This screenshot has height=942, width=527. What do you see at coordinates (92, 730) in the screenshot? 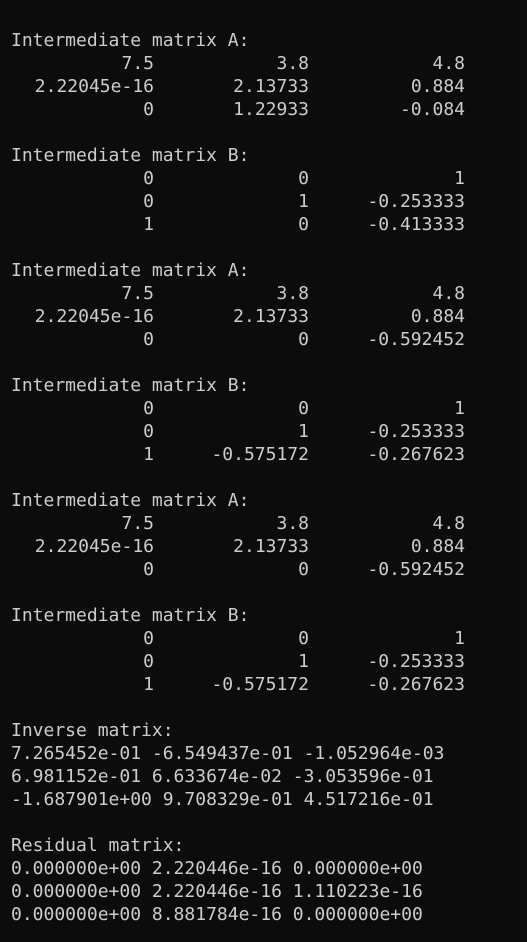
I see `block-title: Inverse matrix:` at bounding box center [92, 730].